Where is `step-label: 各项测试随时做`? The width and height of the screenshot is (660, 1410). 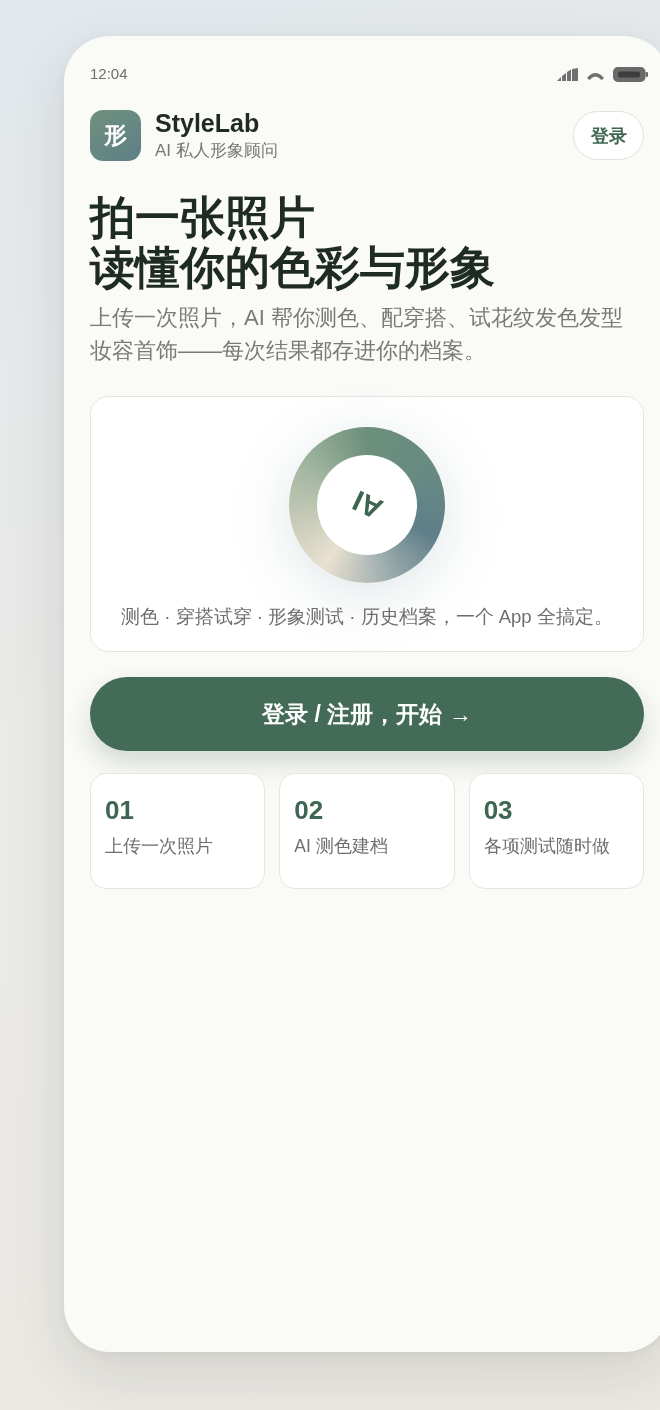
step-label: 各项测试随时做 is located at coordinates (546, 846).